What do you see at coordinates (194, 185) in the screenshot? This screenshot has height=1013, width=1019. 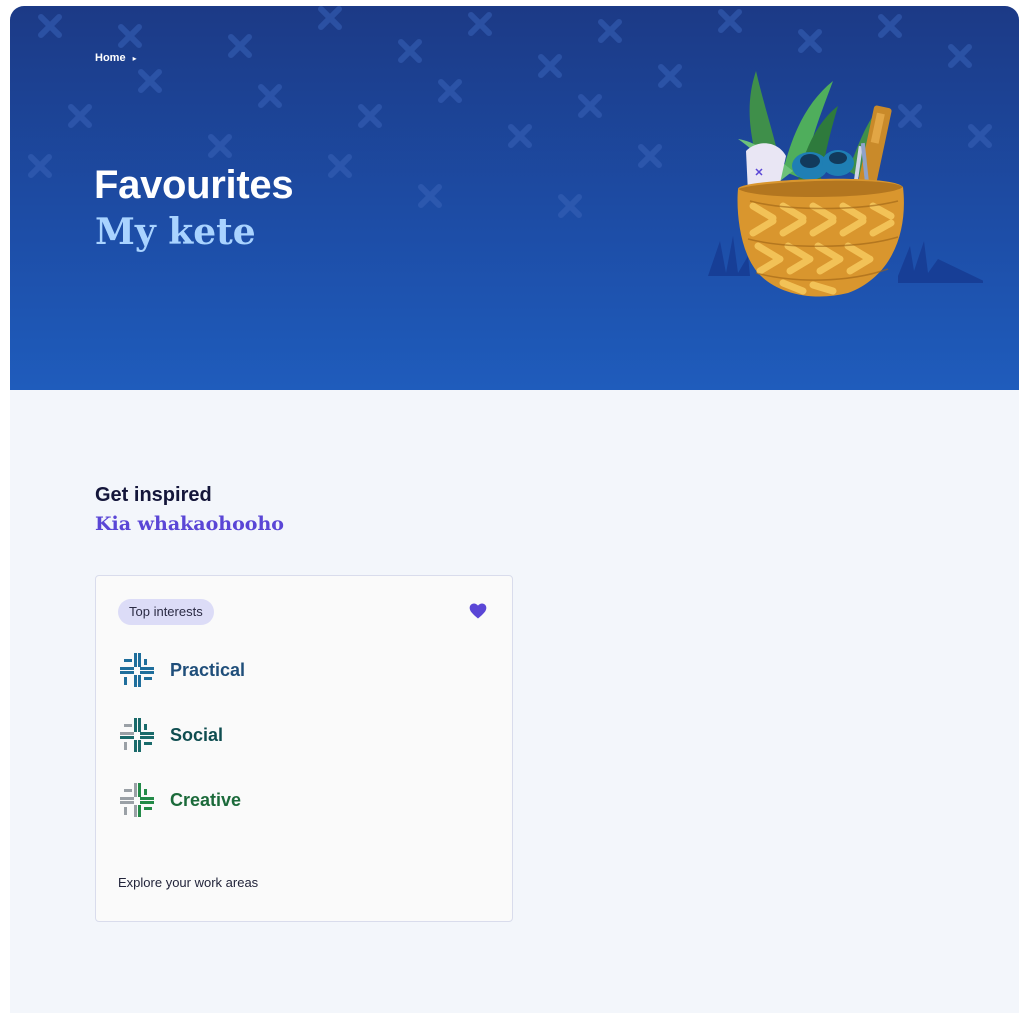 I see `page-title: Favourites` at bounding box center [194, 185].